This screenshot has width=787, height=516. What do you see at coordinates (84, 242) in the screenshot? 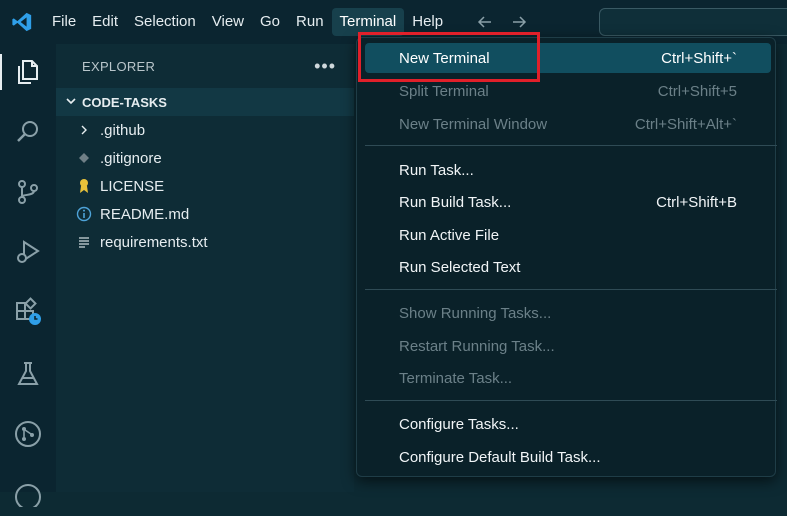
I see `text-file-icon` at bounding box center [84, 242].